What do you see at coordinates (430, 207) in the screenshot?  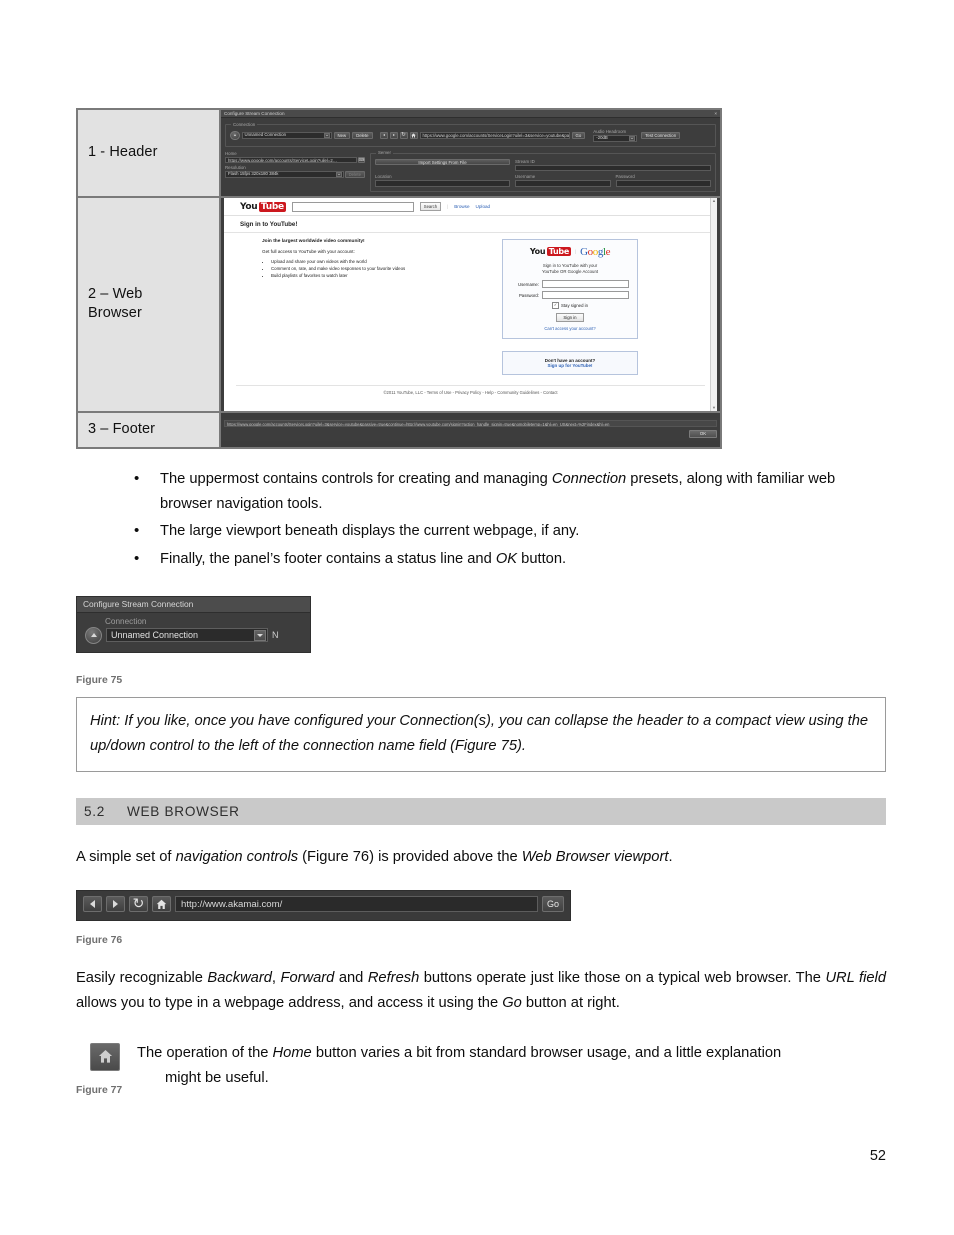 I see `youtube-search-button: Search` at bounding box center [430, 207].